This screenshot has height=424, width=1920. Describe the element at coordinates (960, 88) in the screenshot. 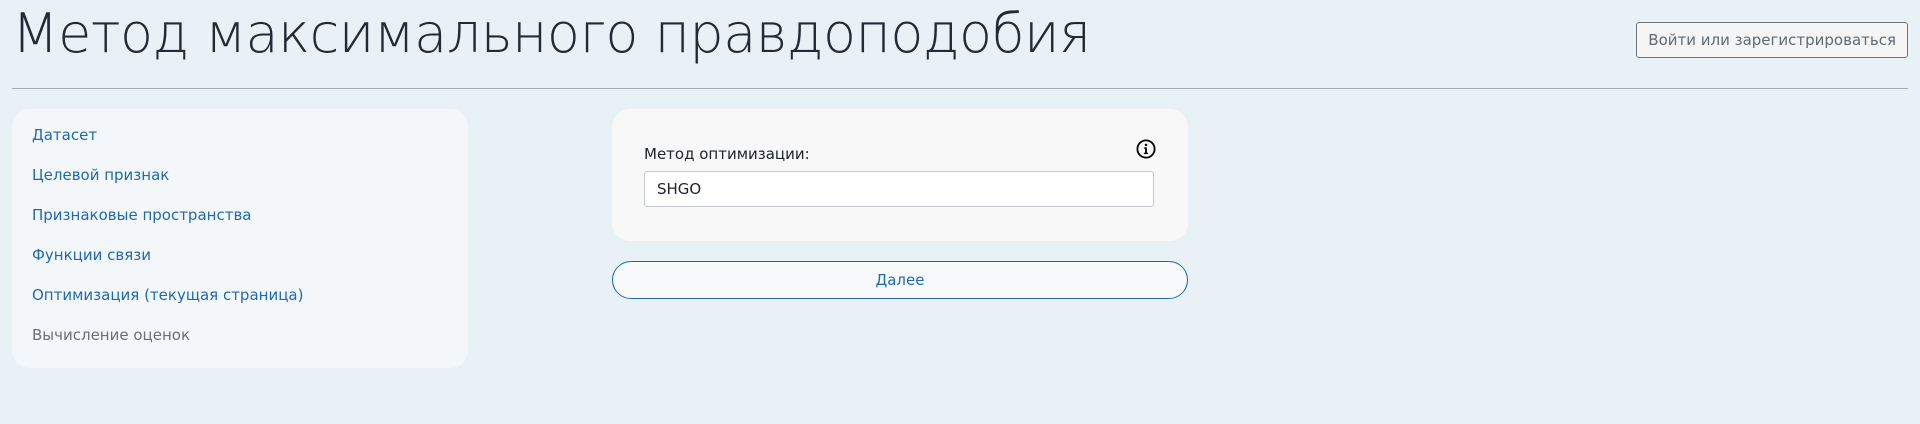

I see `header-divider` at that location.